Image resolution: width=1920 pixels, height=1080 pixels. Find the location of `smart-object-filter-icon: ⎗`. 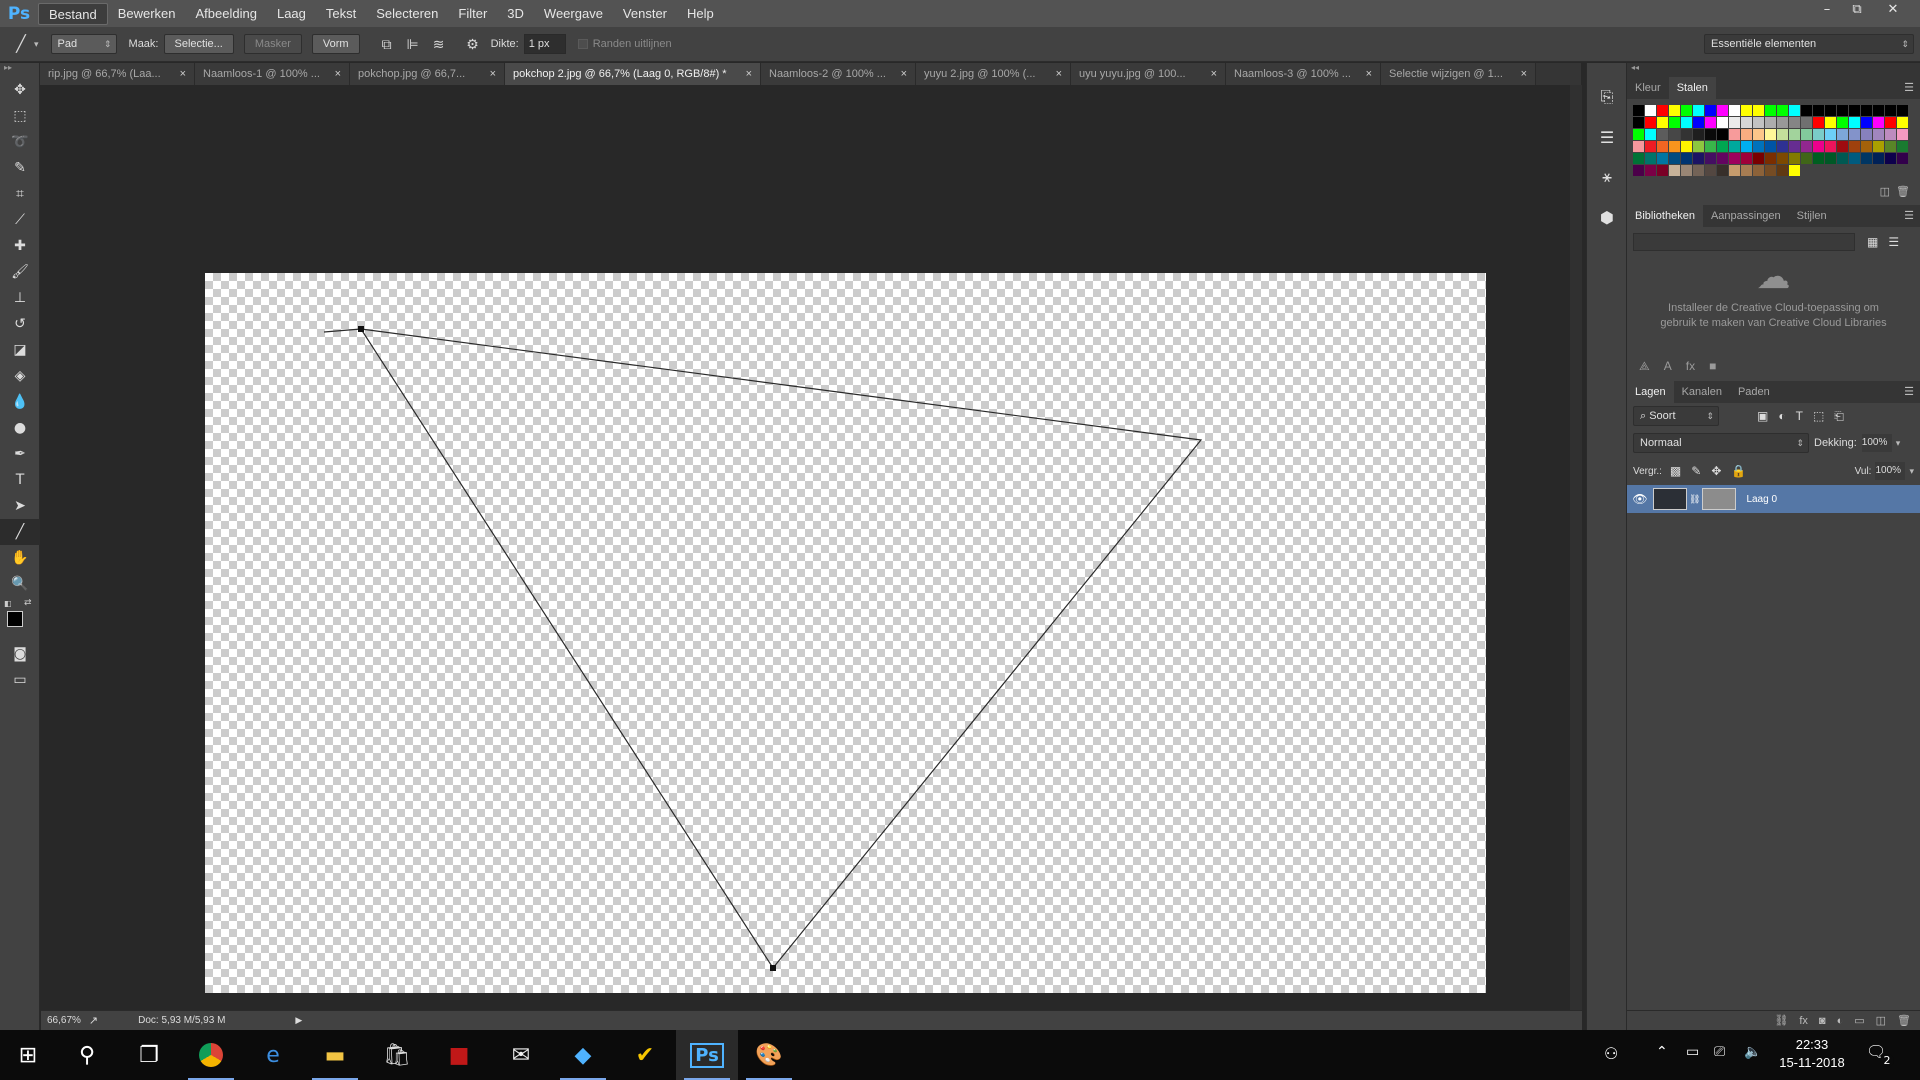

smart-object-filter-icon: ⎗ is located at coordinates (1839, 416).